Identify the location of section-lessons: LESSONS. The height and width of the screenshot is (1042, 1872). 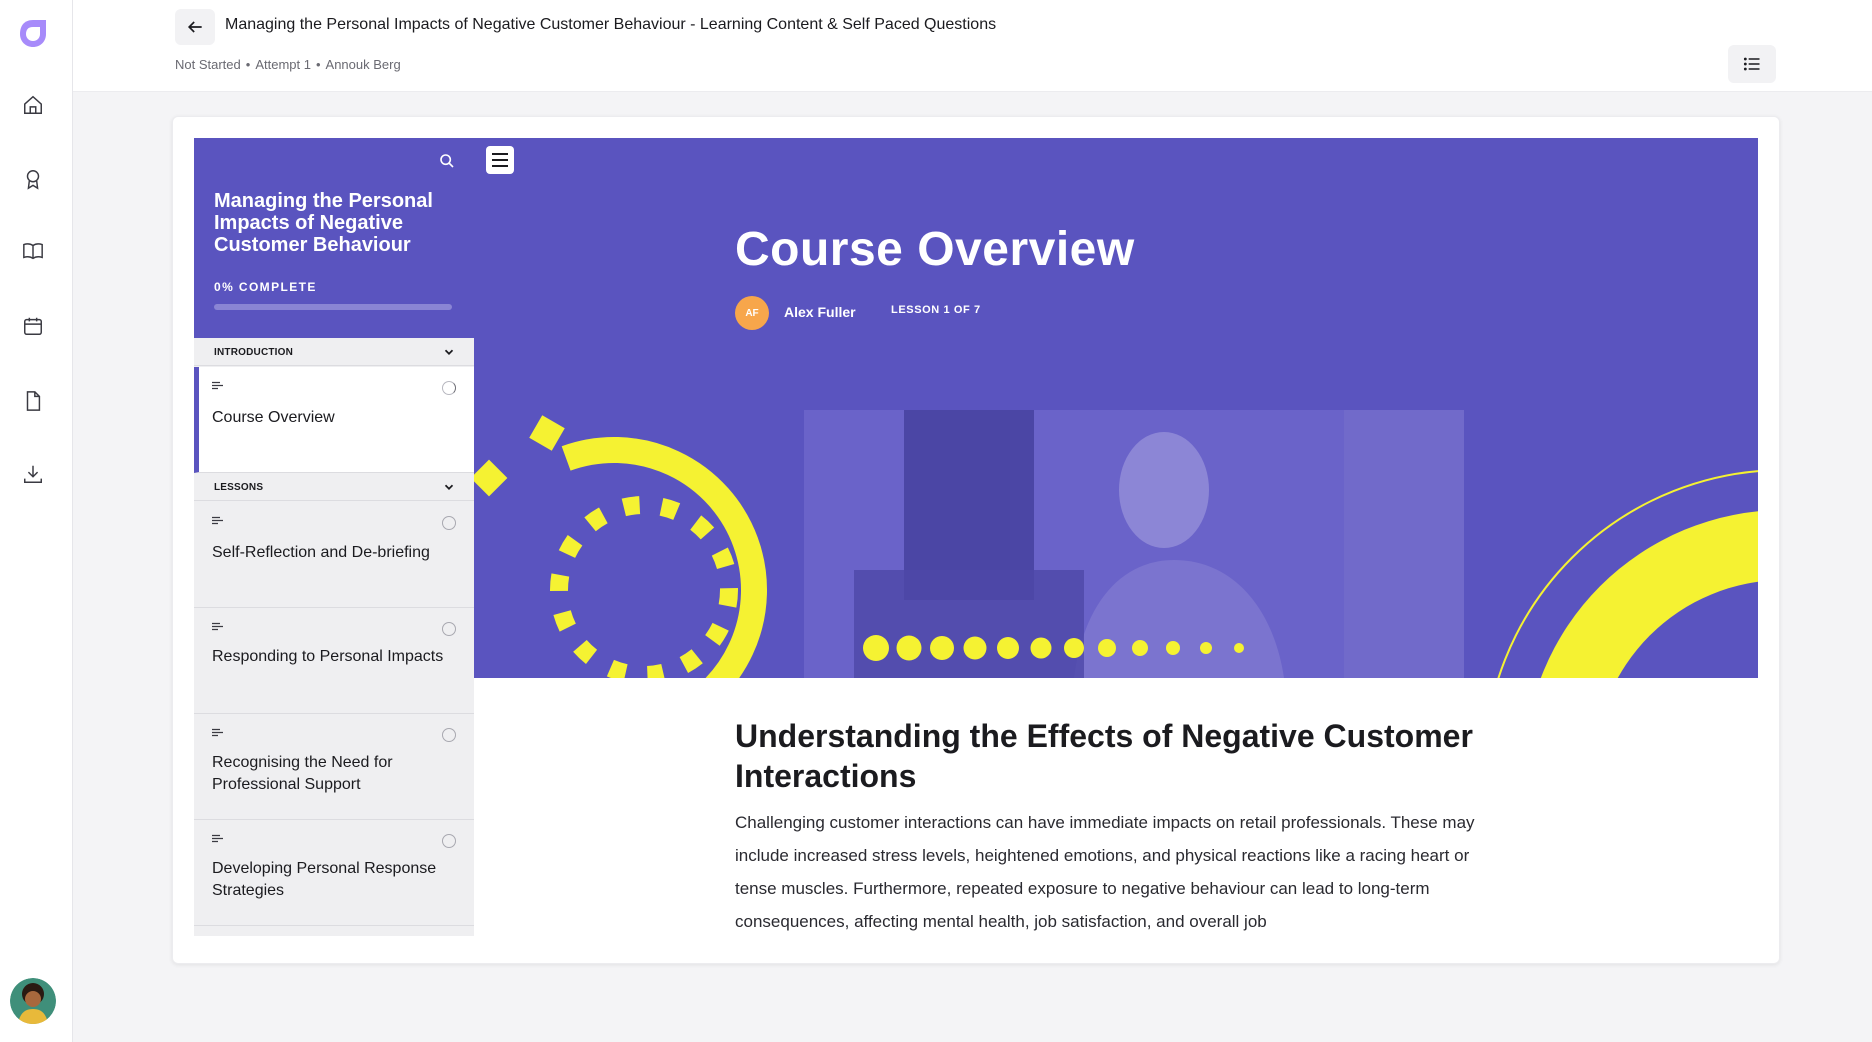
(334, 487).